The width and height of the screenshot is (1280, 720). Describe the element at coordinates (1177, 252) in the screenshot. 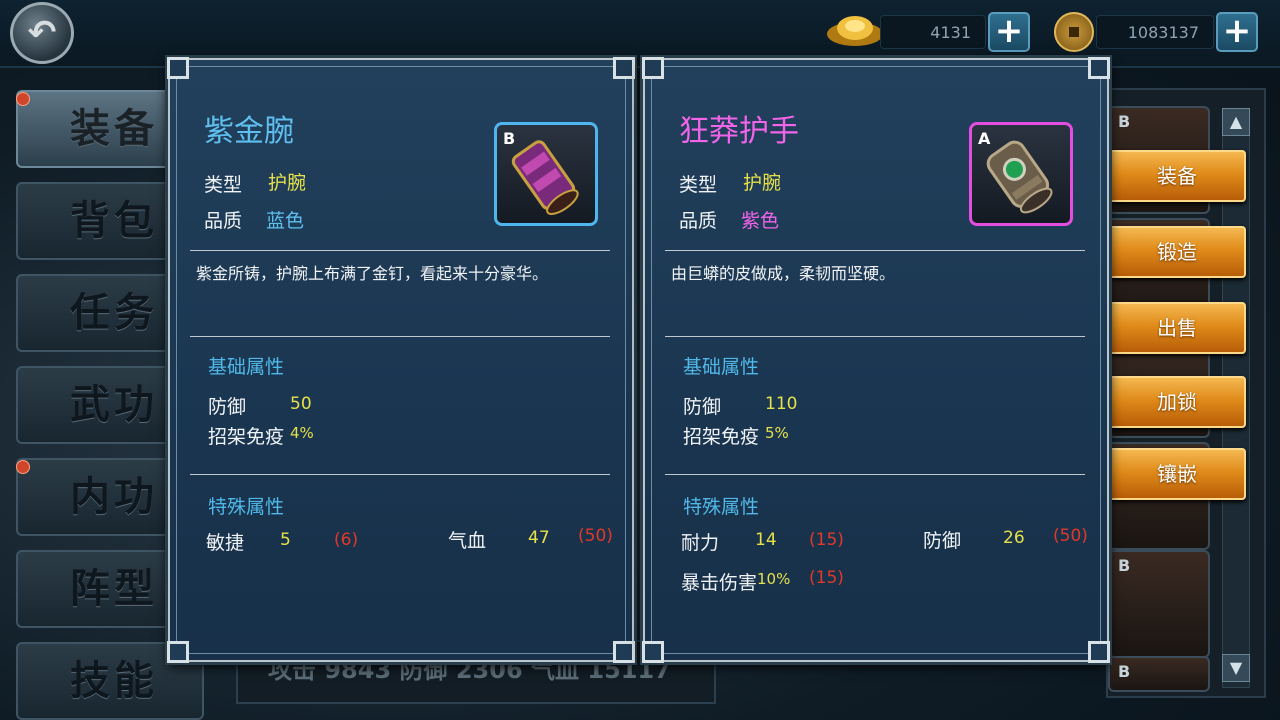

I see `forge-button: 锻造` at that location.